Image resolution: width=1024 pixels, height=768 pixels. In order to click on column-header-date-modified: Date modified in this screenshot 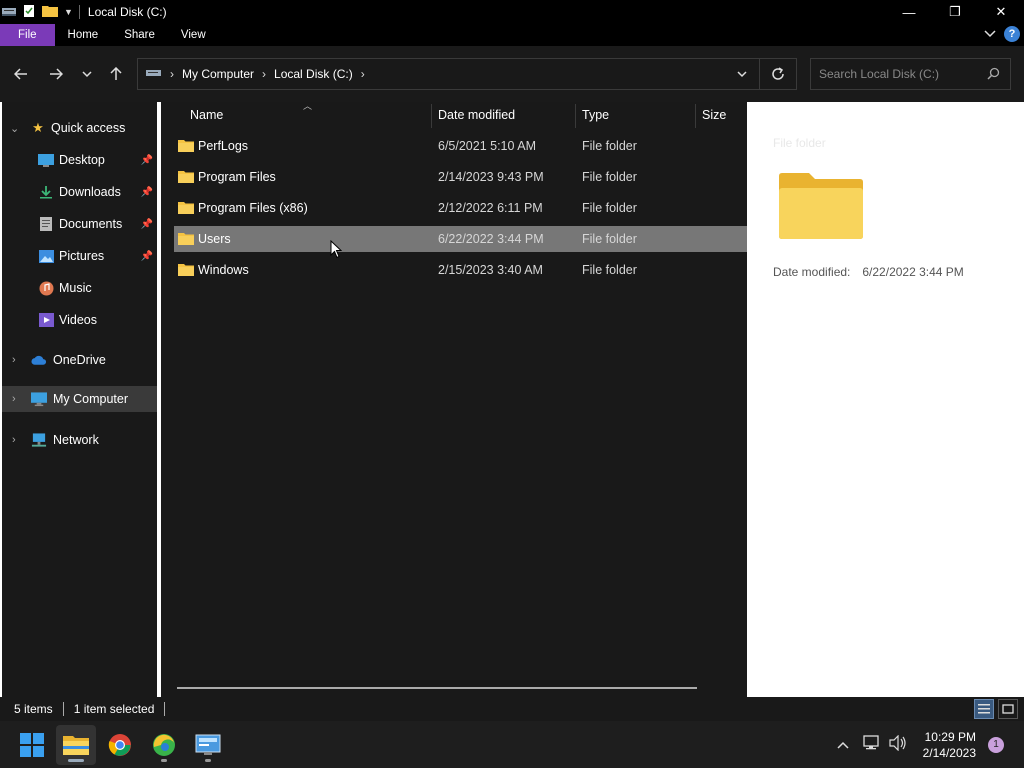, I will do `click(476, 115)`.